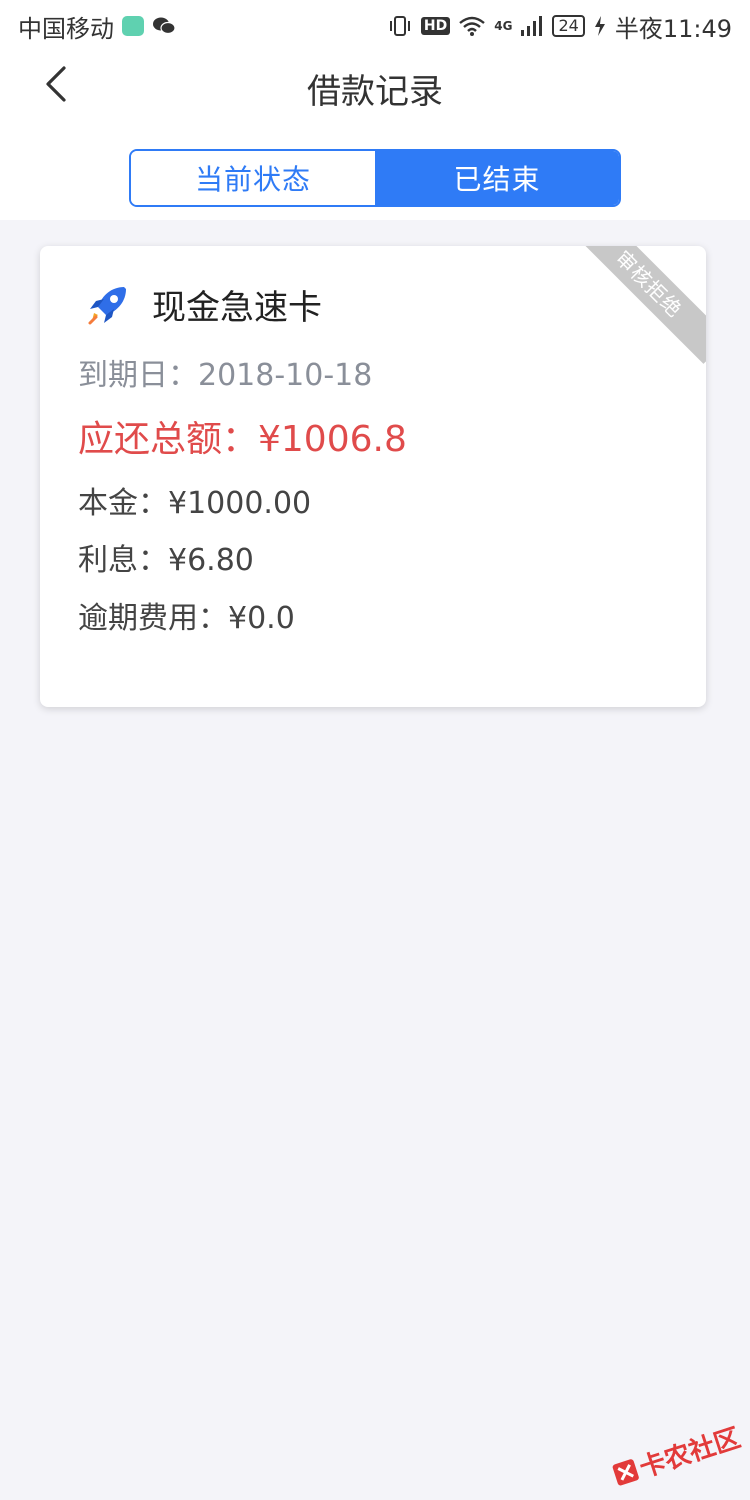 The image size is (750, 1500). Describe the element at coordinates (225, 375) in the screenshot. I see `due-date: 到期日：2018-10-18` at that location.